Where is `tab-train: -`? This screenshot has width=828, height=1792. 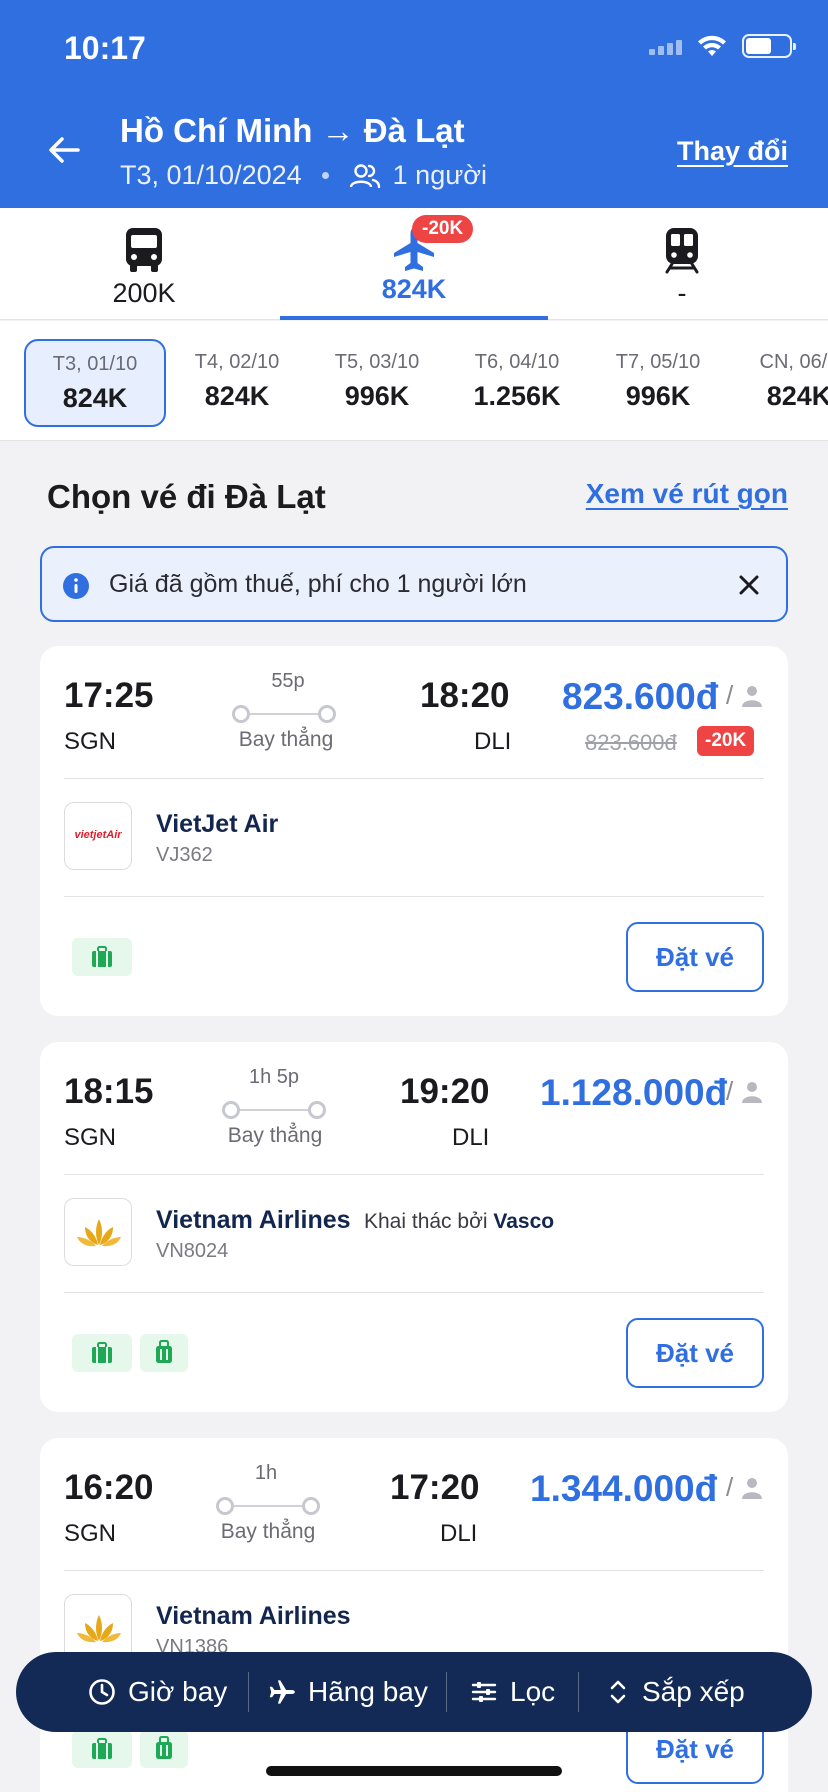
tab-train: - is located at coordinates (682, 264).